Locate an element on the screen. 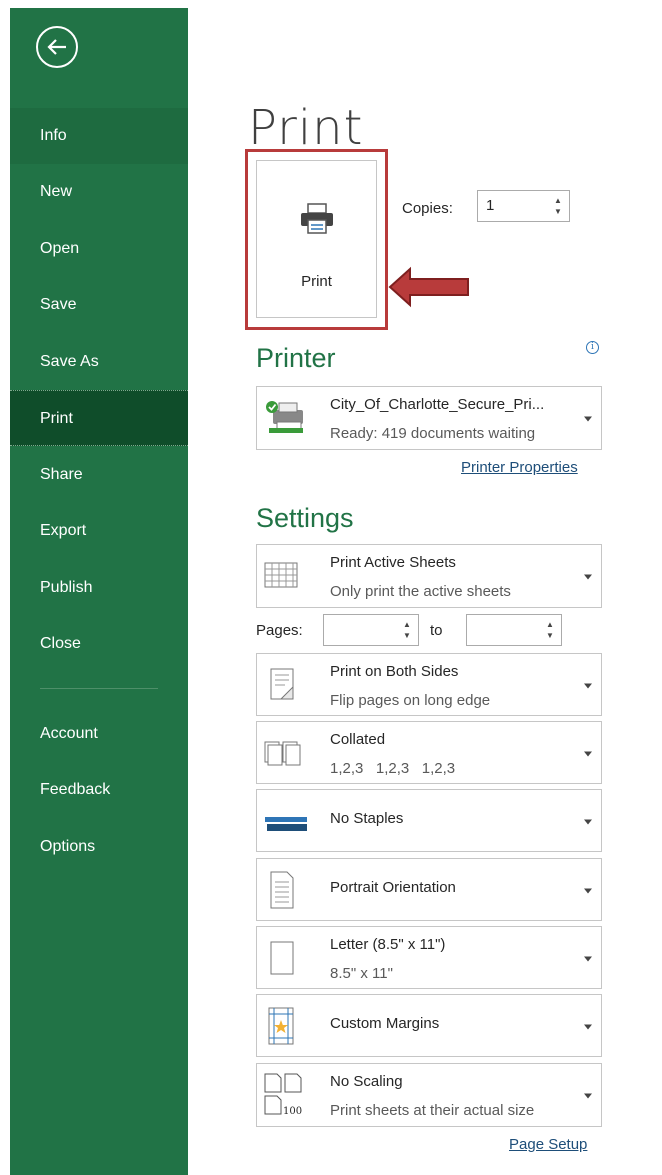 The height and width of the screenshot is (1175, 662). margins-dropdown: Custom Margins is located at coordinates (429, 1025).